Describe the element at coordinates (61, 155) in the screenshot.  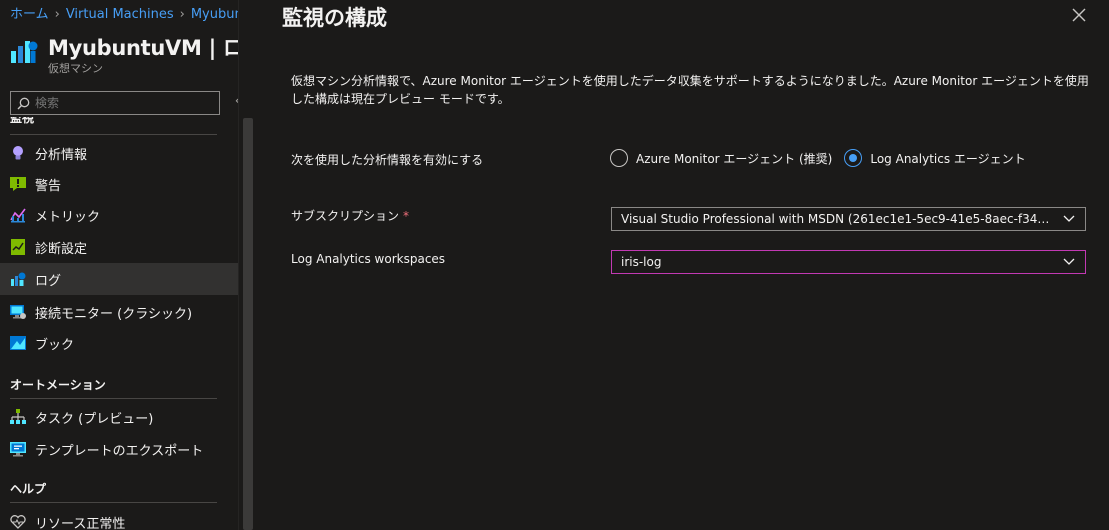
I see `nav-item-label: 分析情報` at that location.